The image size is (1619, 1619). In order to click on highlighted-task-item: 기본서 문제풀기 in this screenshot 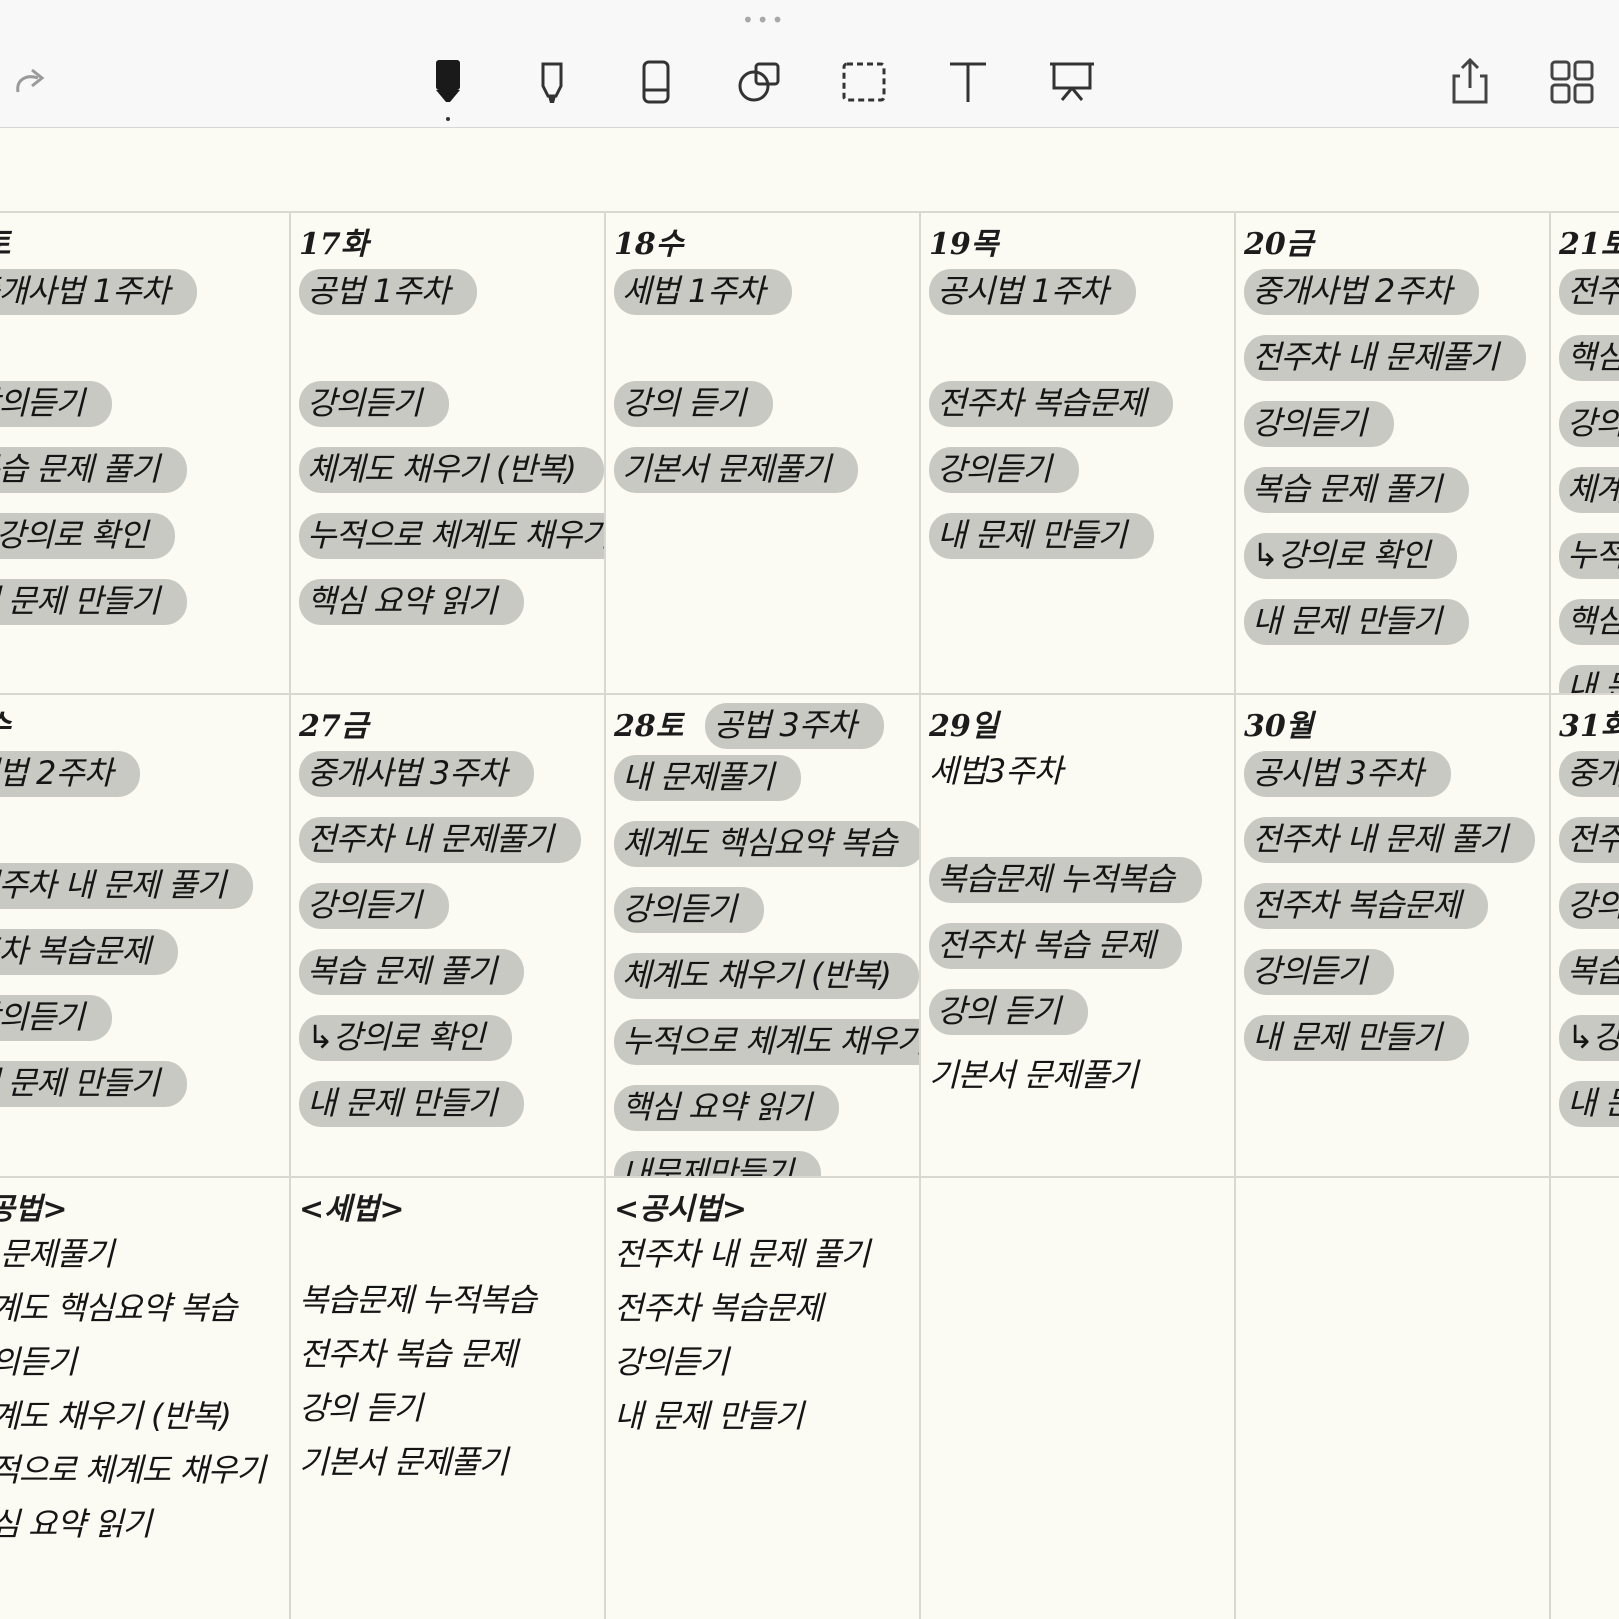, I will do `click(736, 470)`.